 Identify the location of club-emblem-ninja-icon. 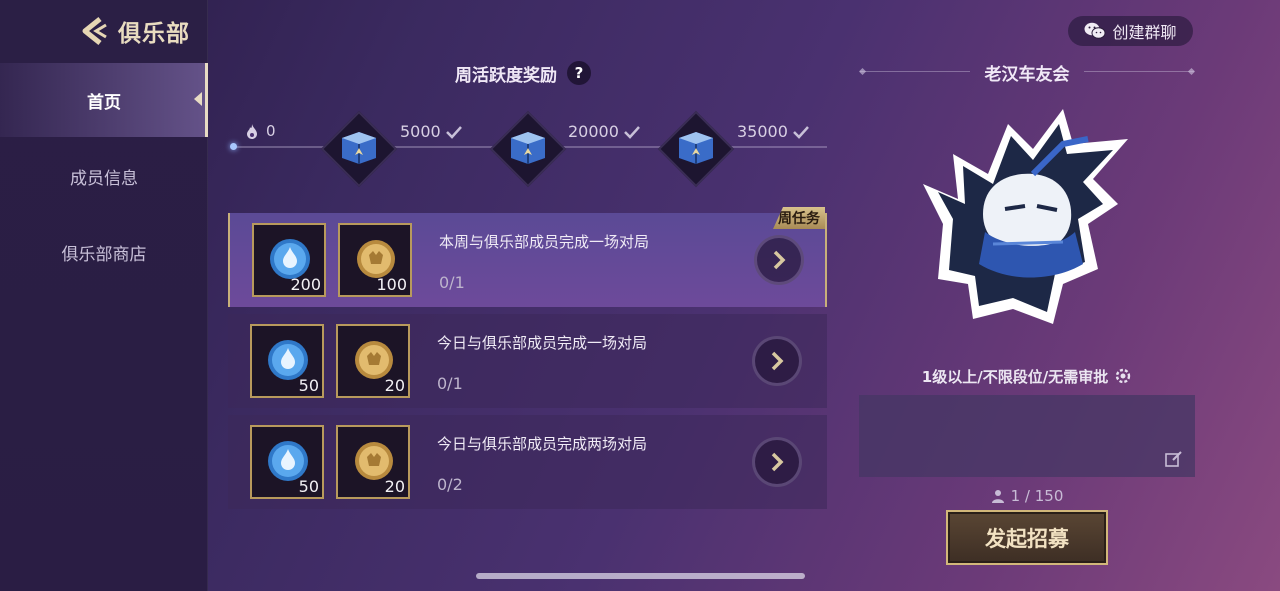
(1026, 217).